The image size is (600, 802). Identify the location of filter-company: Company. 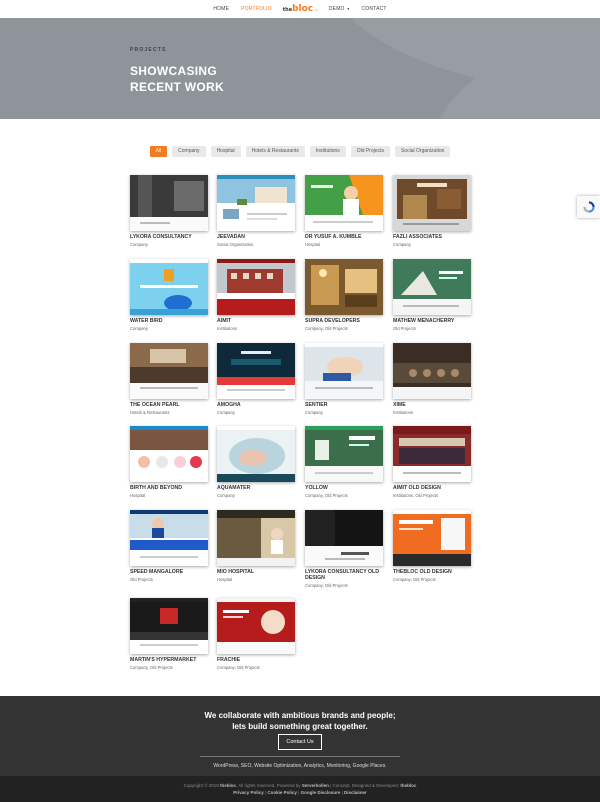
(189, 151).